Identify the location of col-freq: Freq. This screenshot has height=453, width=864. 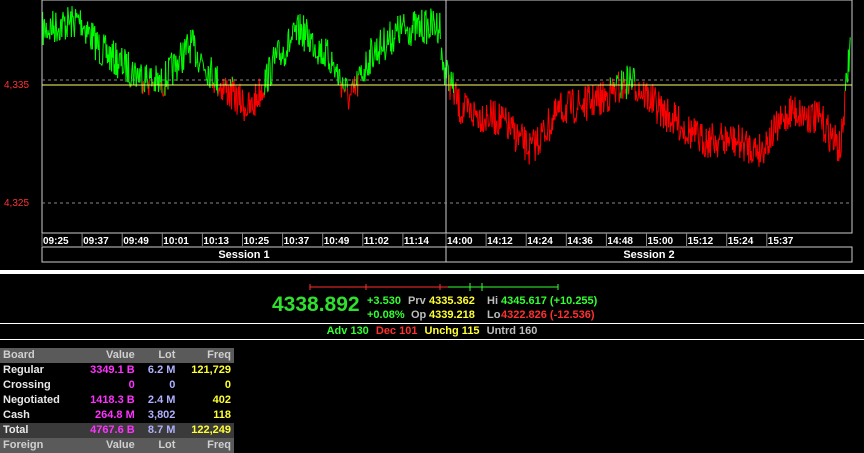
(206, 445).